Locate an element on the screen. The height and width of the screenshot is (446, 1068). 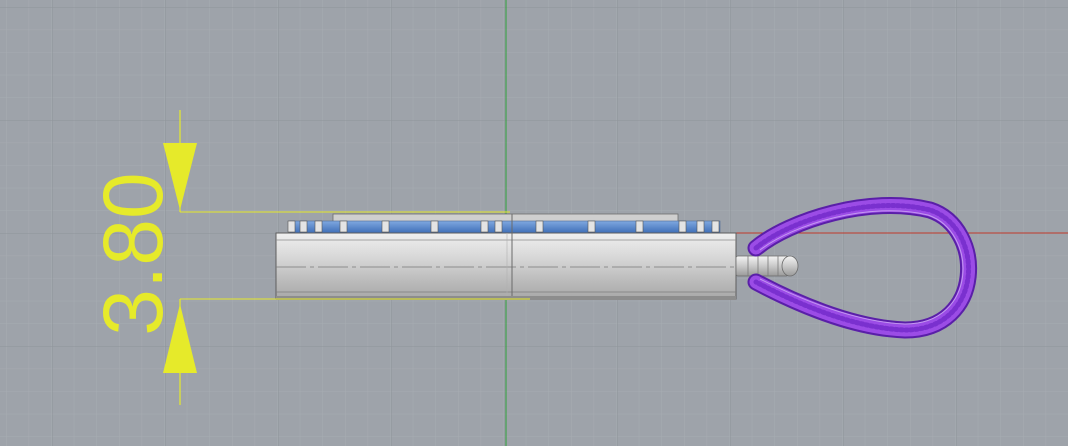
bail-connector is located at coordinates (767, 266).